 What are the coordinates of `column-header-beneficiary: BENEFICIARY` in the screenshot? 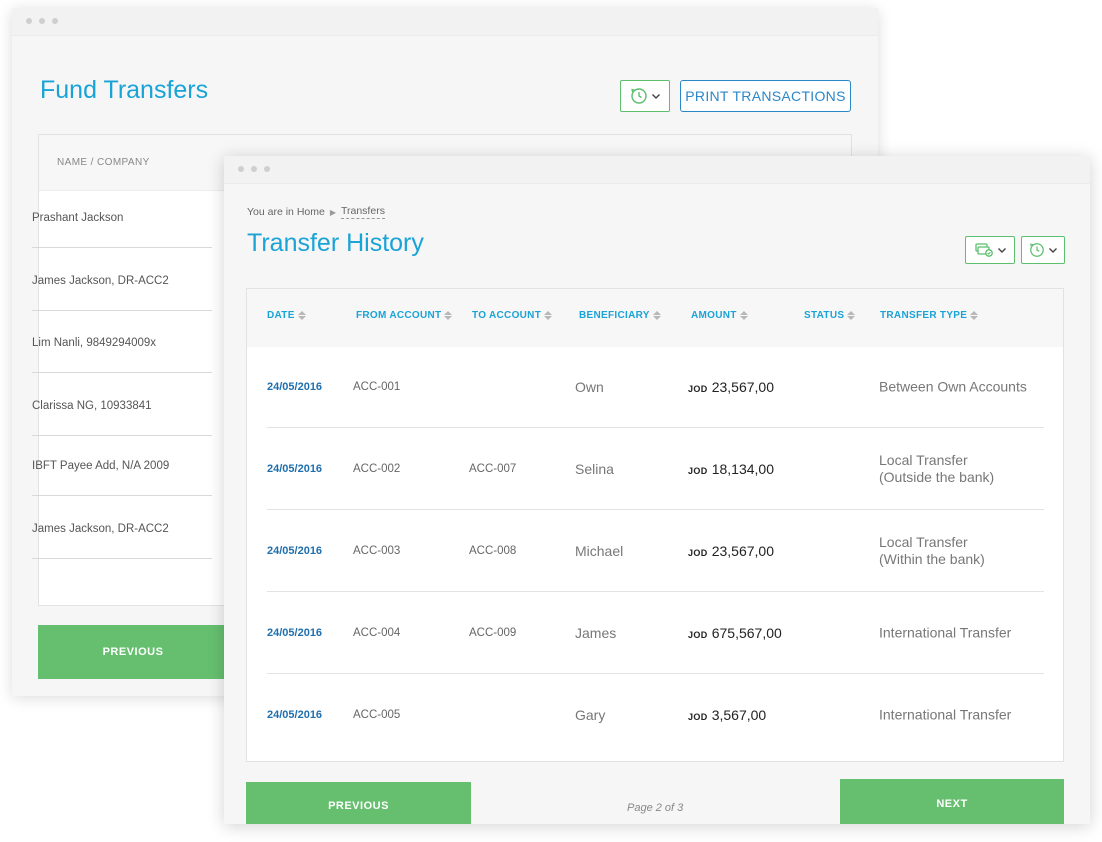 It's located at (620, 315).